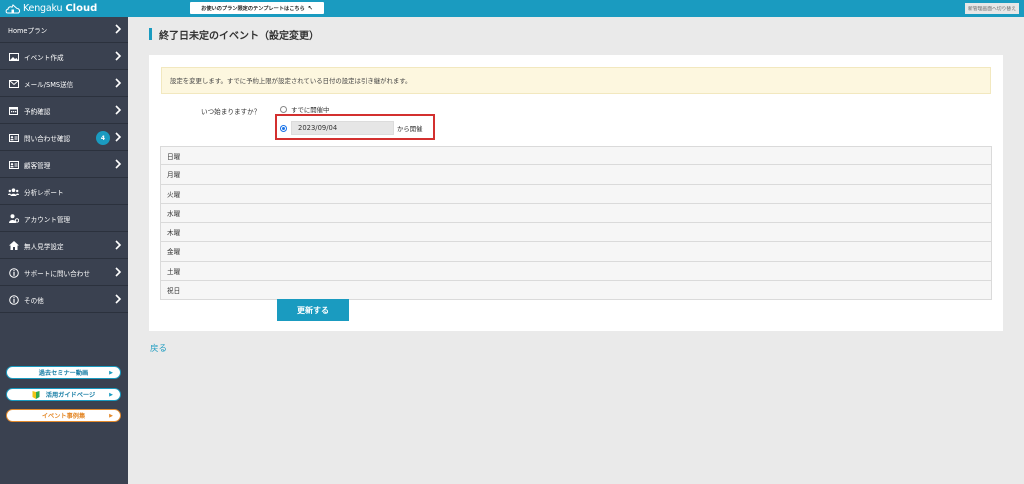  I want to click on update-button-label: 更新する, so click(313, 310).